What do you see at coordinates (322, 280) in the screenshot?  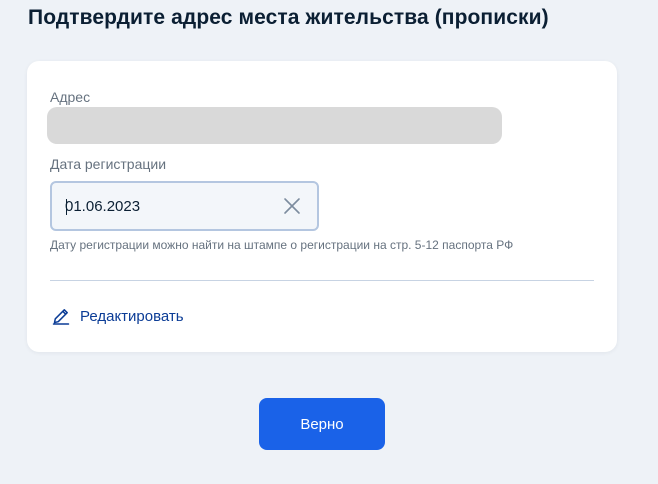 I see `divider` at bounding box center [322, 280].